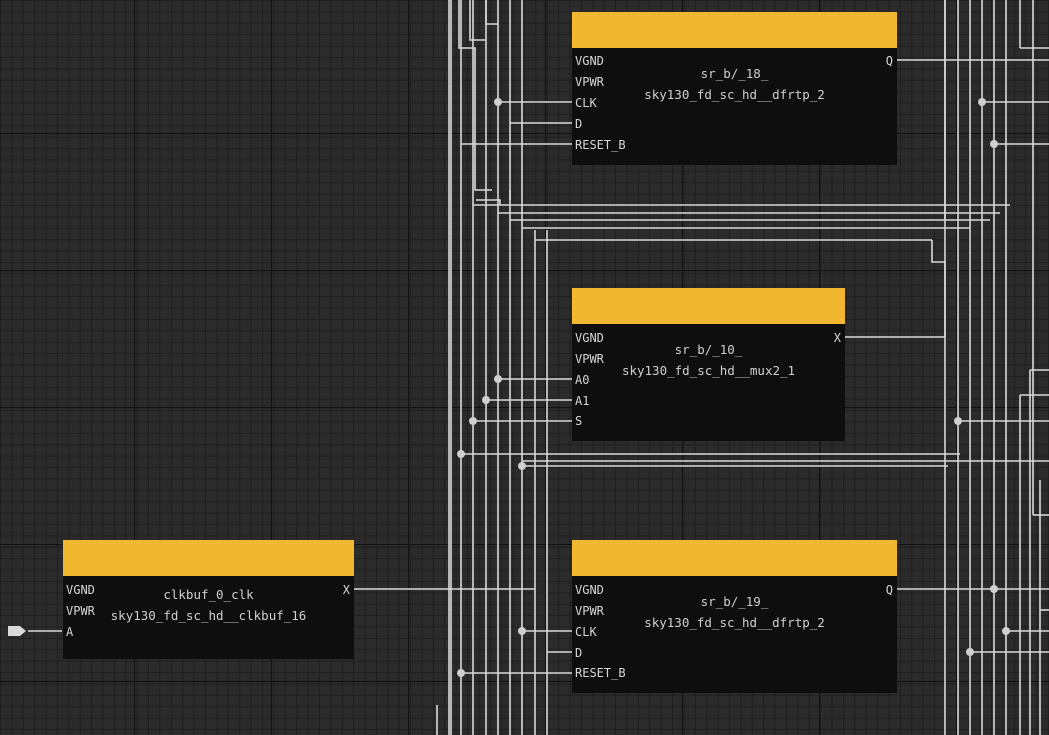 This screenshot has height=735, width=1049. What do you see at coordinates (708, 370) in the screenshot?
I see `cell-type-name: sky130_fd_sc_hd__mux2_1` at bounding box center [708, 370].